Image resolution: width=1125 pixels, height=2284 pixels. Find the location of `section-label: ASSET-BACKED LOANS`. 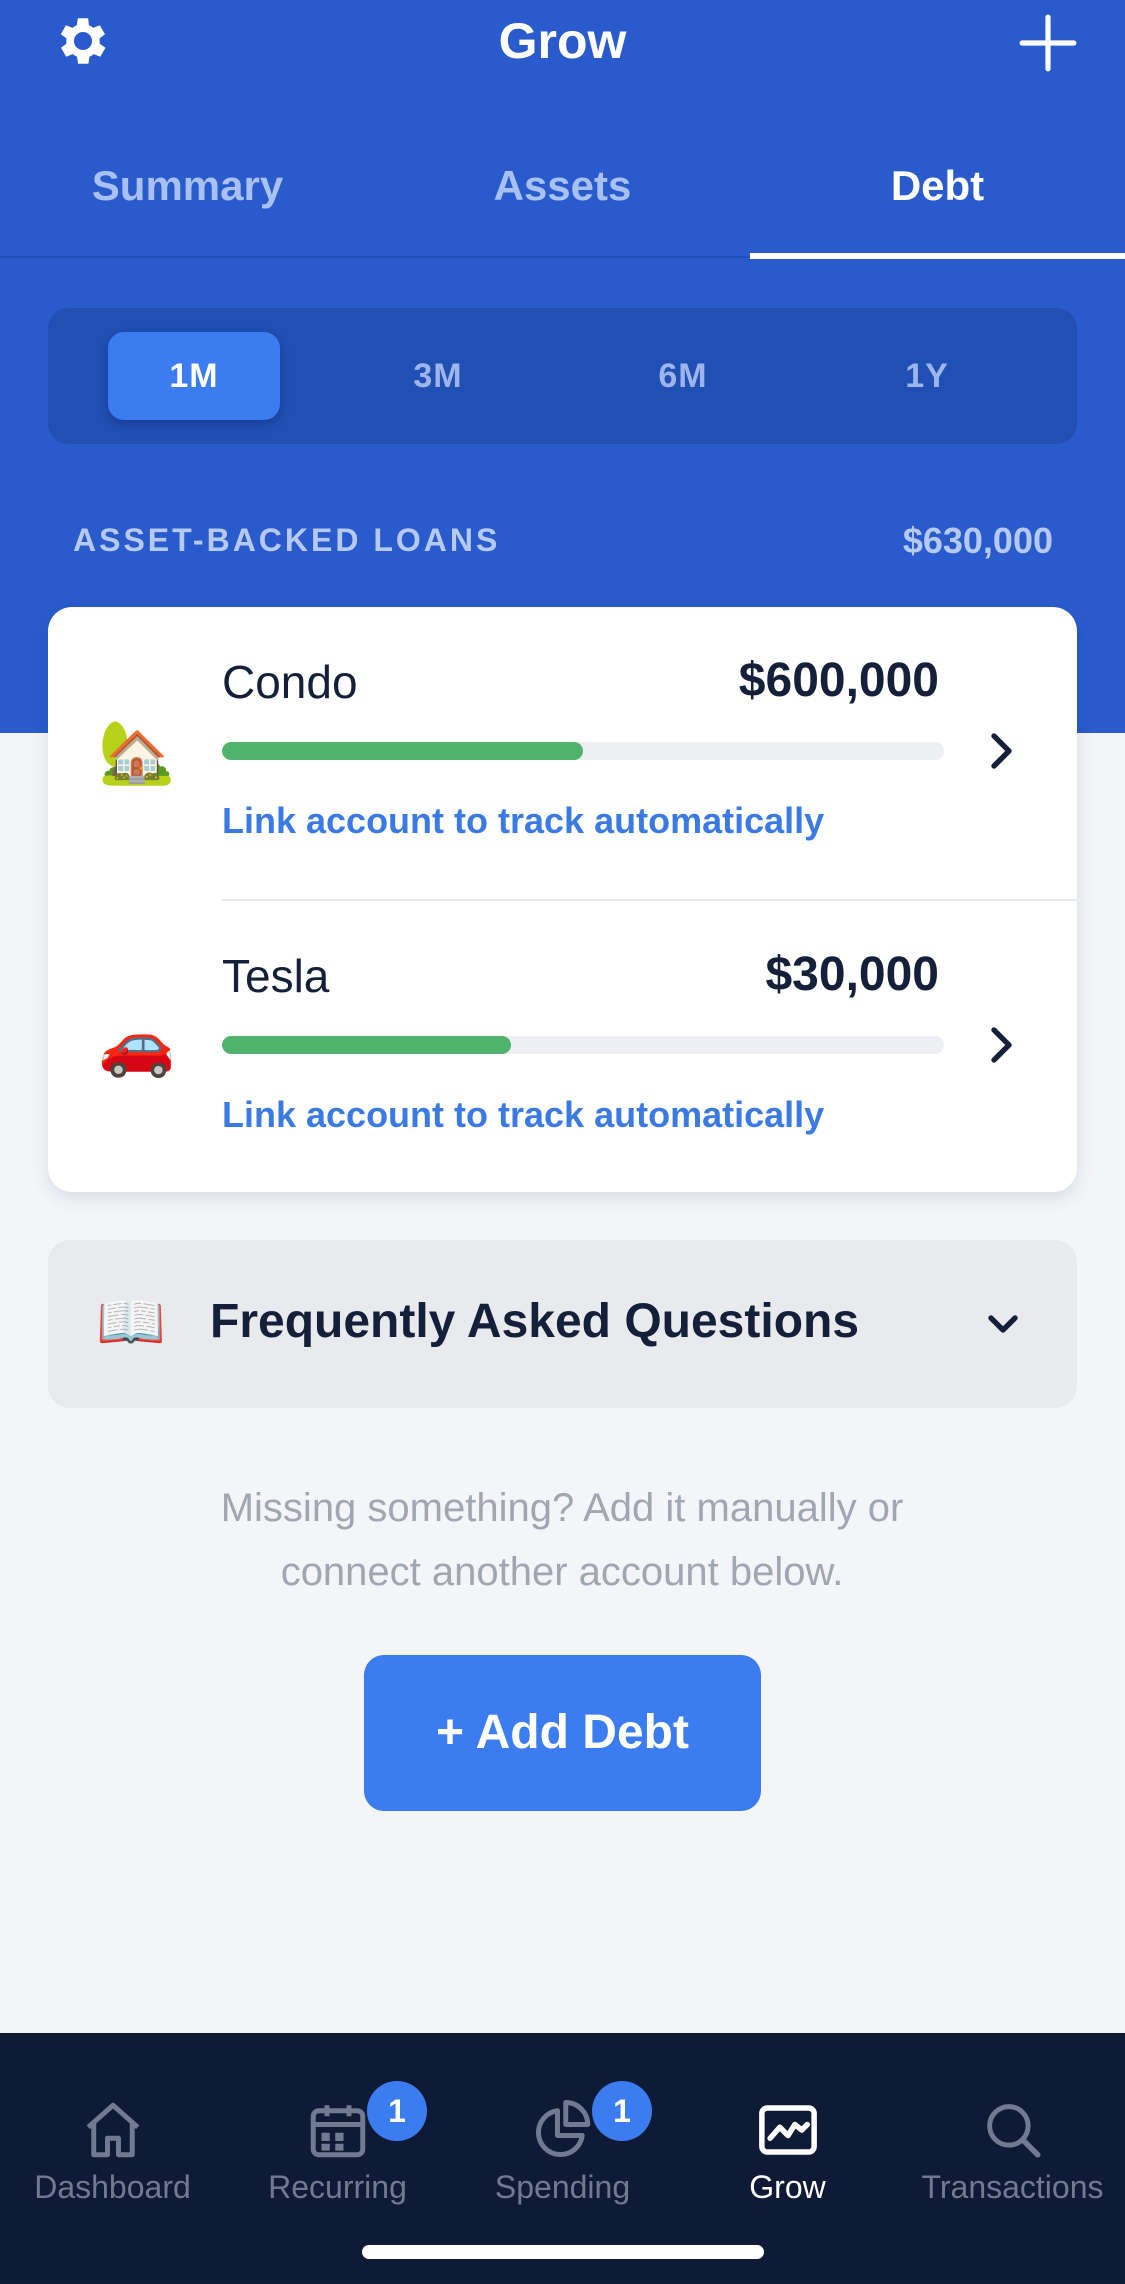

section-label: ASSET-BACKED LOANS is located at coordinates (287, 540).